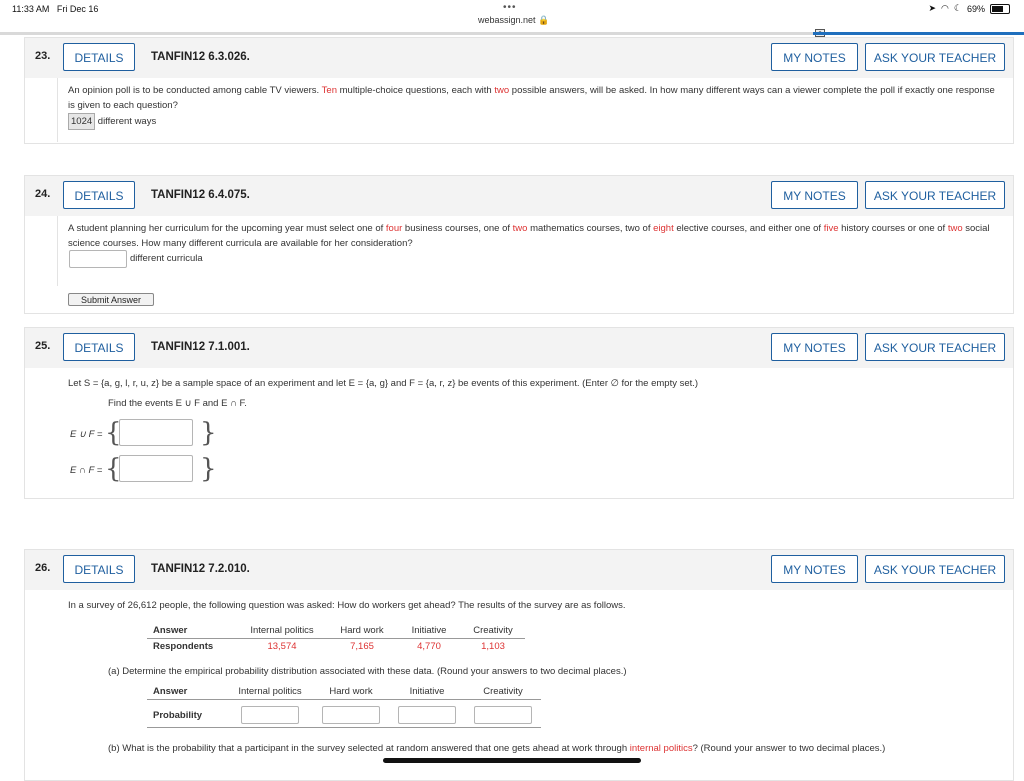  I want to click on address-bar: webassign.net 🔒, so click(513, 20).